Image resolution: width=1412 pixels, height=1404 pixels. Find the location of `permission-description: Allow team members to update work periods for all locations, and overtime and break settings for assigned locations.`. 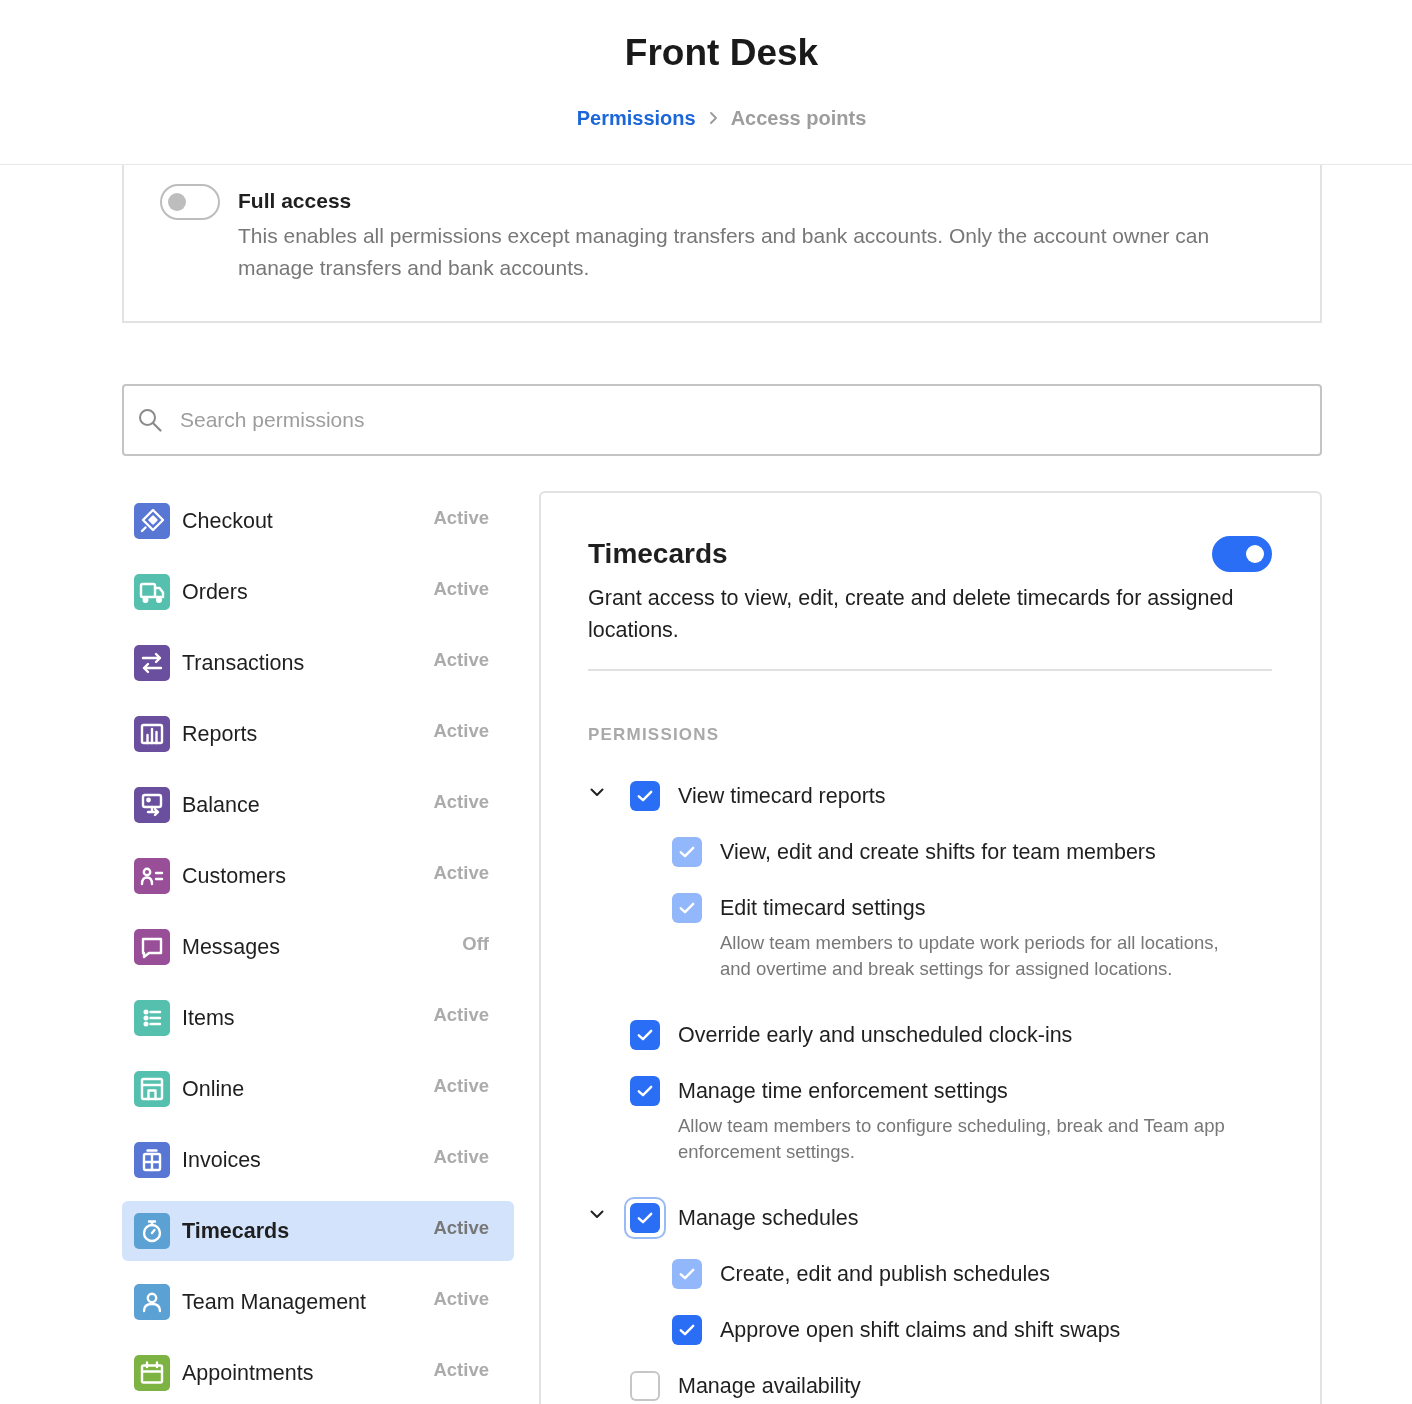

permission-description: Allow team members to update work periods for all locations, and overtime and break settings for assigned locations. is located at coordinates (970, 956).